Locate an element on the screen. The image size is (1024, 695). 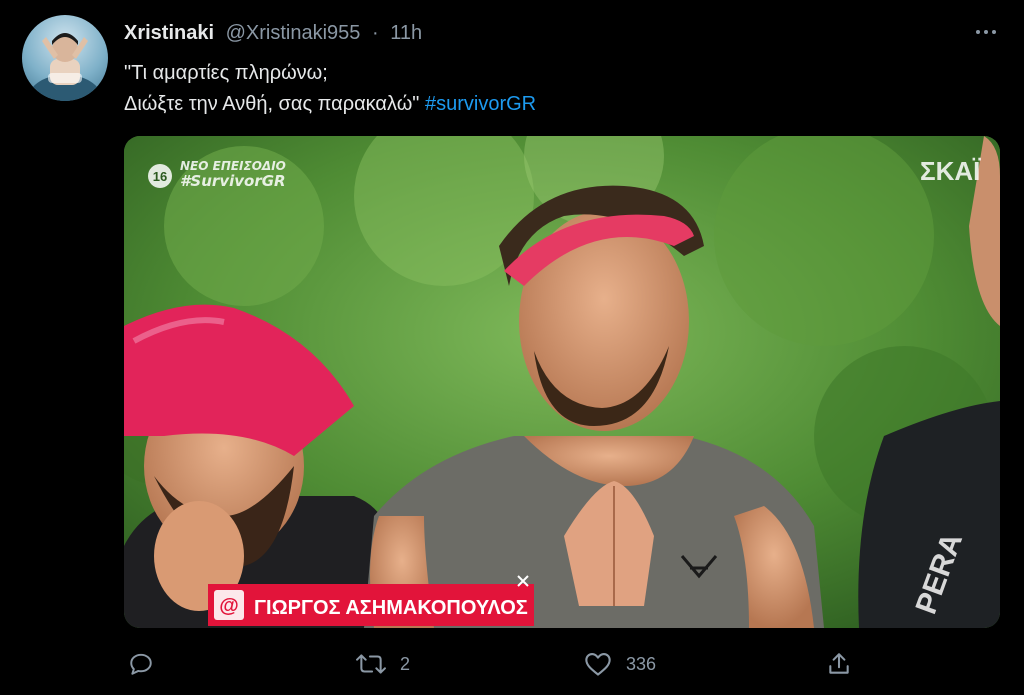
reply-button is located at coordinates (141, 664).